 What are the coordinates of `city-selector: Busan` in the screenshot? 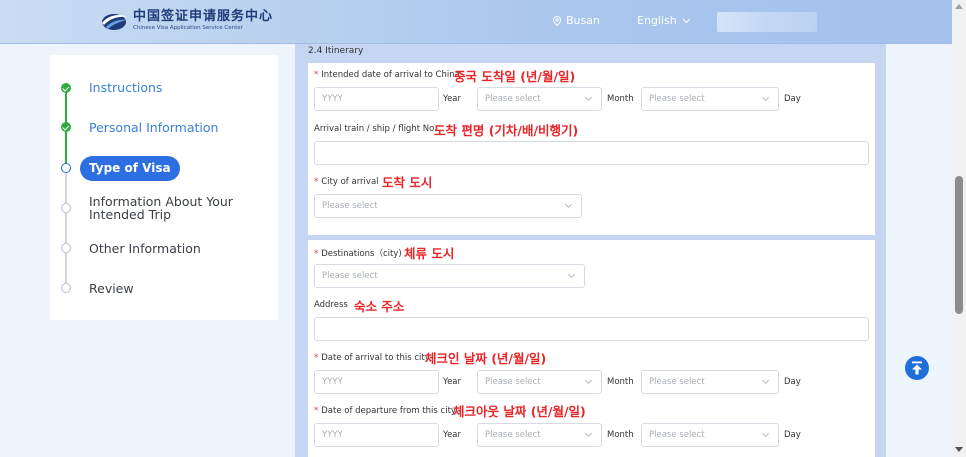 It's located at (576, 20).